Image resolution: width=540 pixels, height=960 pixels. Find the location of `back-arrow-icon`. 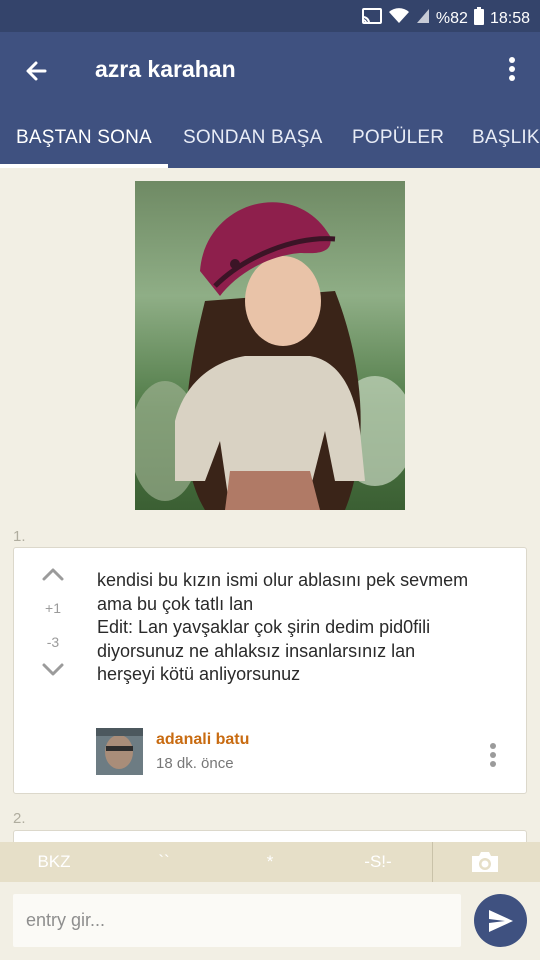

back-arrow-icon is located at coordinates (37, 76).